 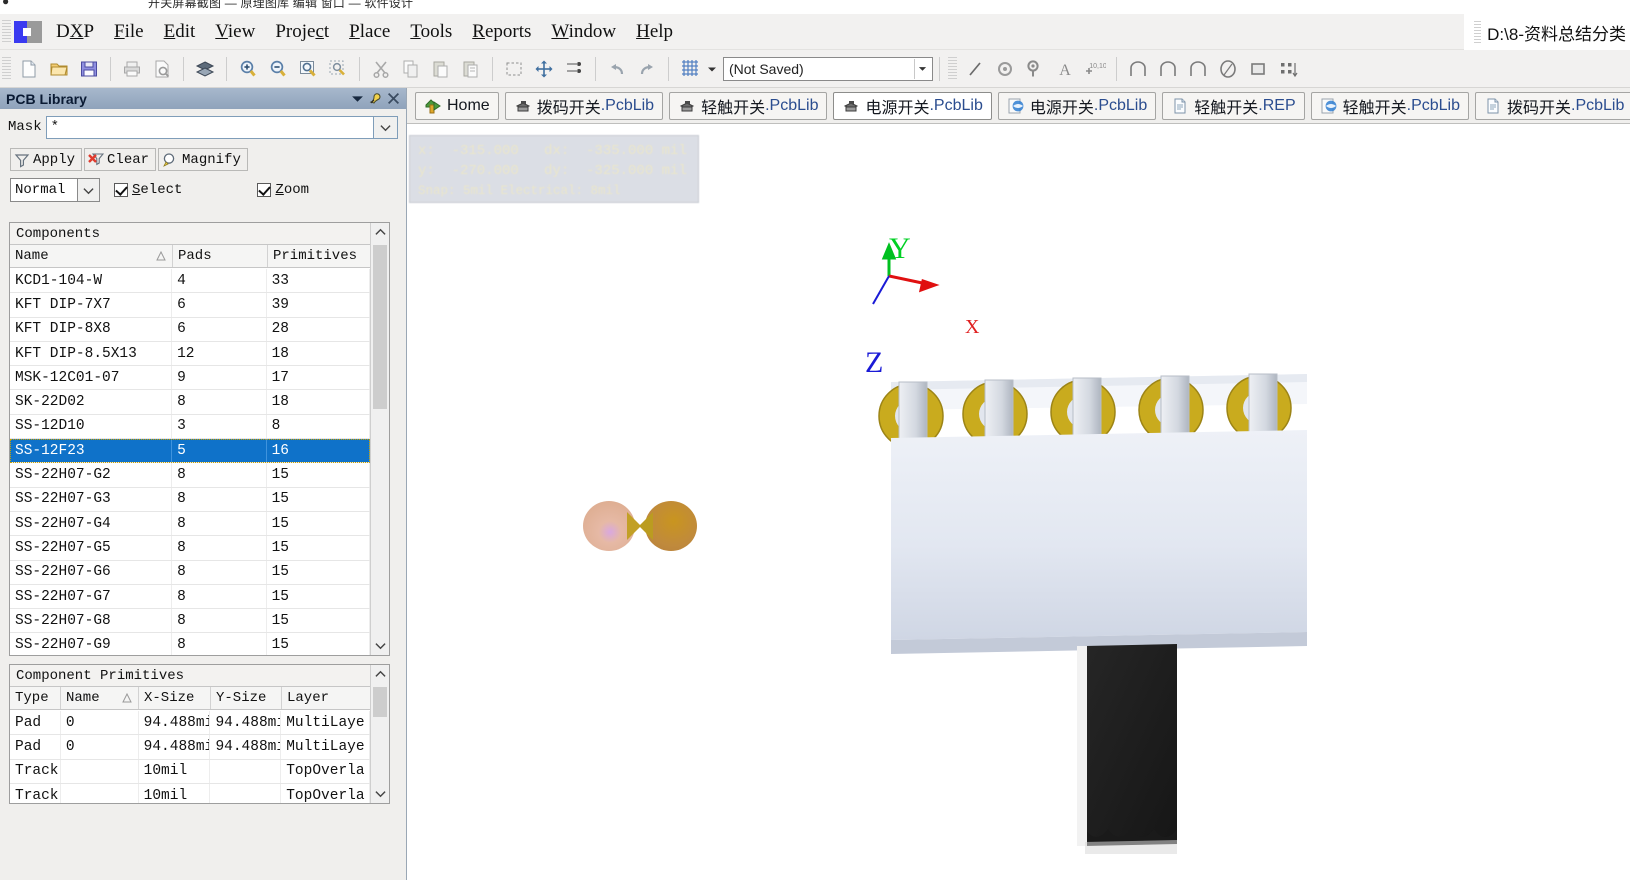 I want to click on menu-item-dxp: DXP, so click(x=75, y=32).